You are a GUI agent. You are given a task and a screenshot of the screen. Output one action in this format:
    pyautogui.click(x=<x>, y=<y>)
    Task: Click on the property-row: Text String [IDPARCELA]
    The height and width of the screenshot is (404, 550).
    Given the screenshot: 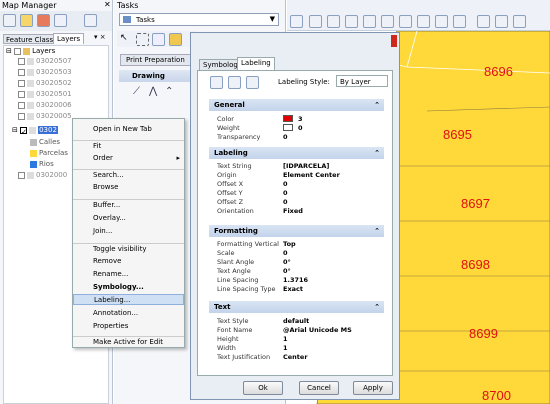 What is the action you would take?
    pyautogui.click(x=298, y=166)
    